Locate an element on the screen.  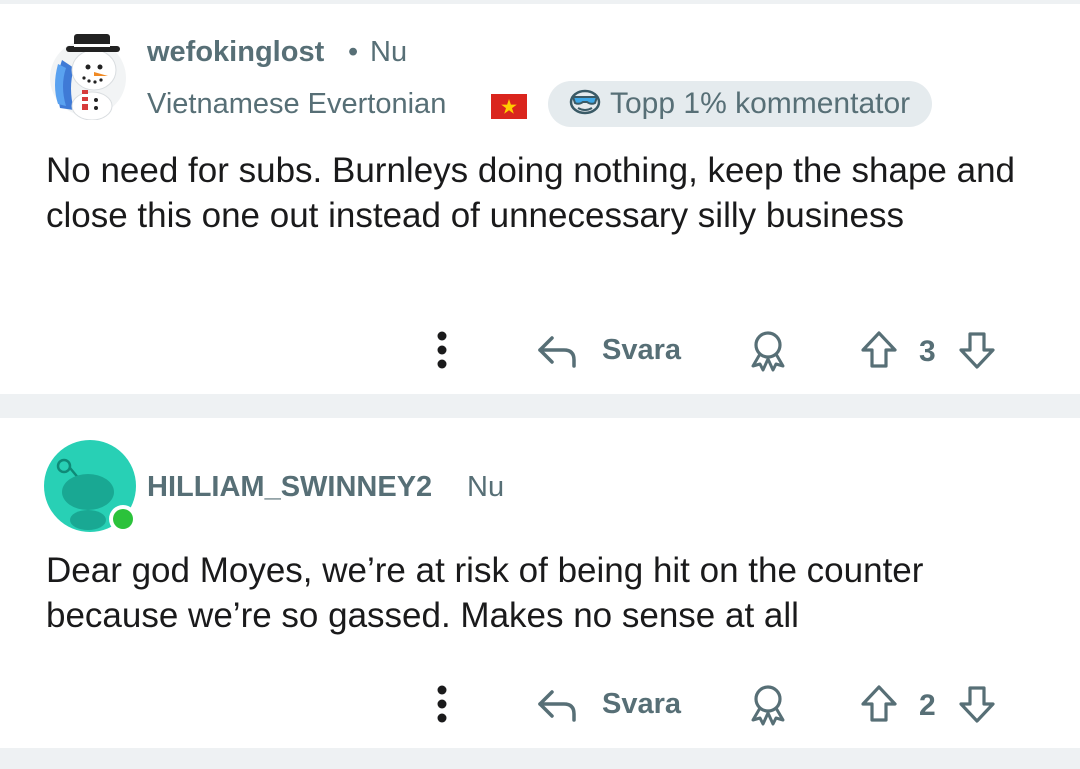
user-avatar-snoo is located at coordinates (90, 486).